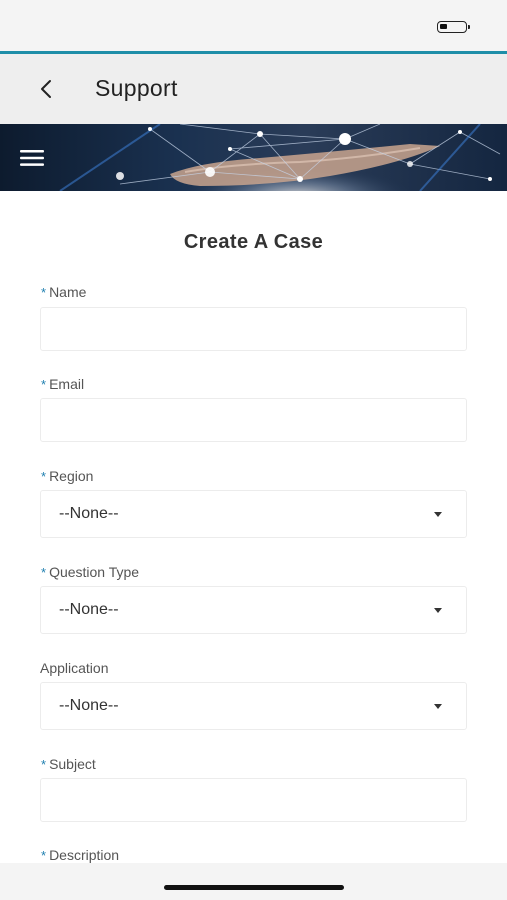 This screenshot has width=507, height=900. Describe the element at coordinates (74, 668) in the screenshot. I see `application-label: Application` at that location.